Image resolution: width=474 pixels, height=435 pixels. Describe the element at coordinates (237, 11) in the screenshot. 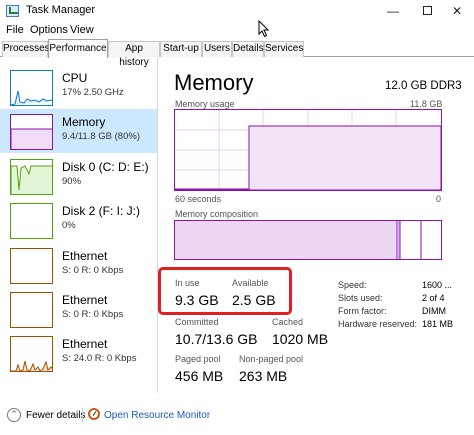

I see `title-bar: Task Manager — ✕` at that location.